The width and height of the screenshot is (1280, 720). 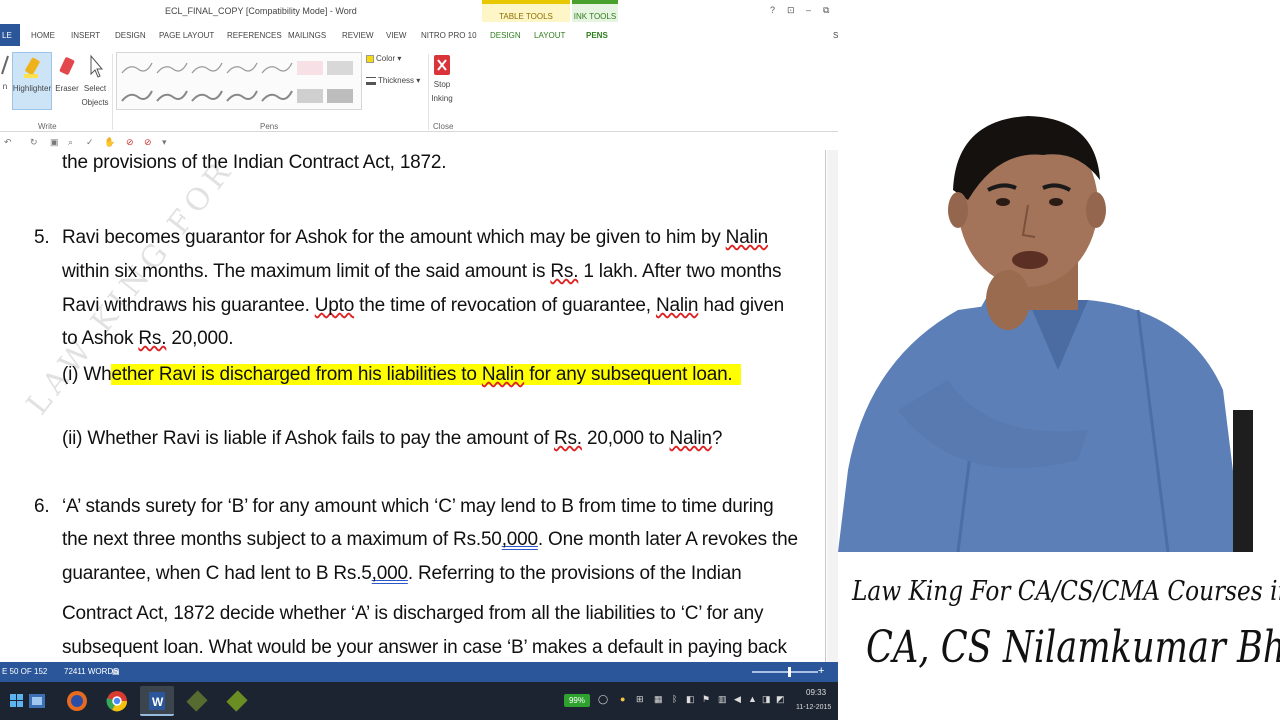 I want to click on group-divider, so click(x=112, y=92).